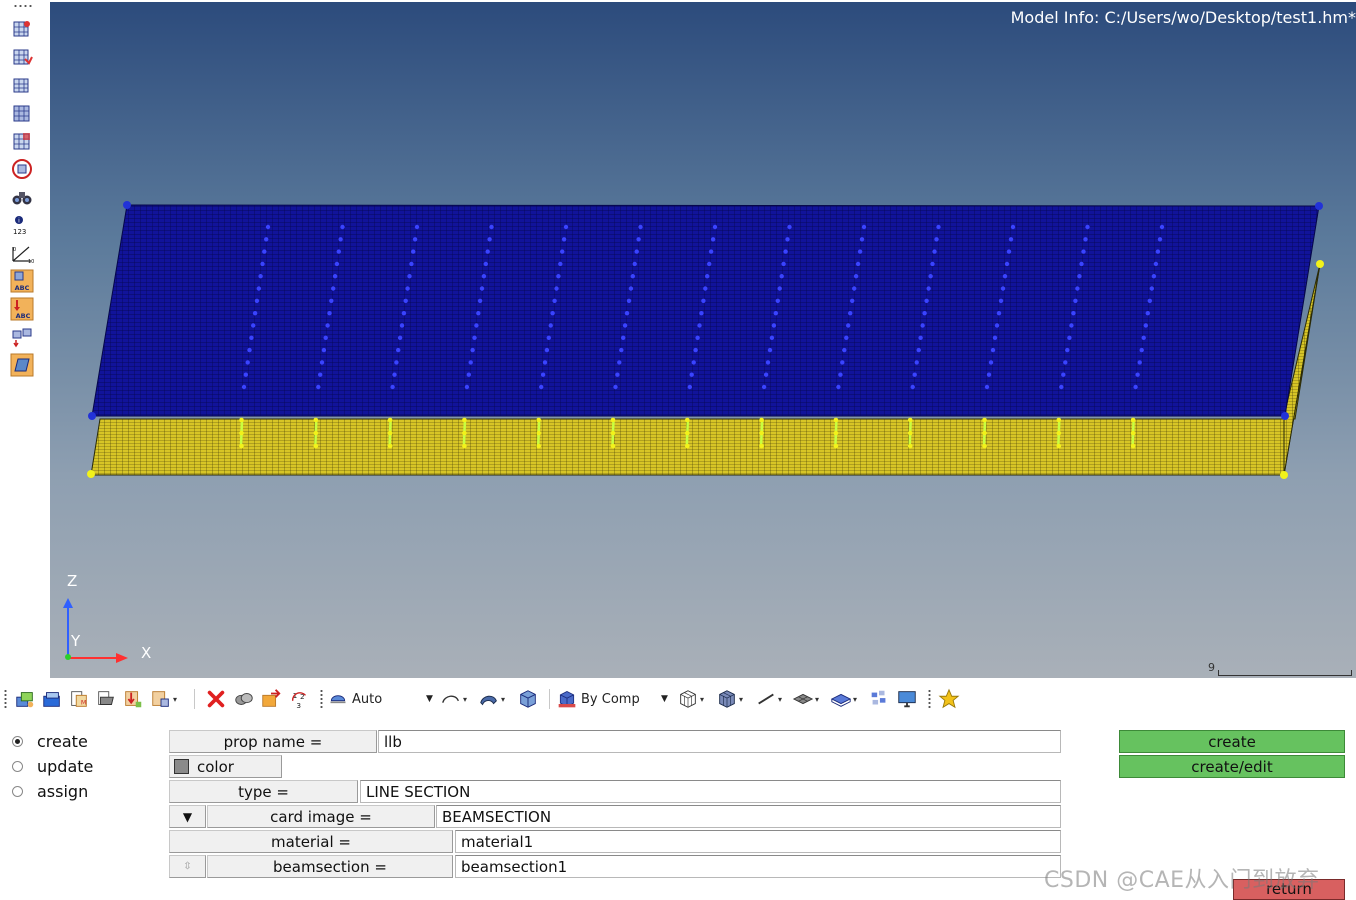 This screenshot has width=1356, height=900. Describe the element at coordinates (271, 699) in the screenshot. I see `move-to-component-icon` at that location.